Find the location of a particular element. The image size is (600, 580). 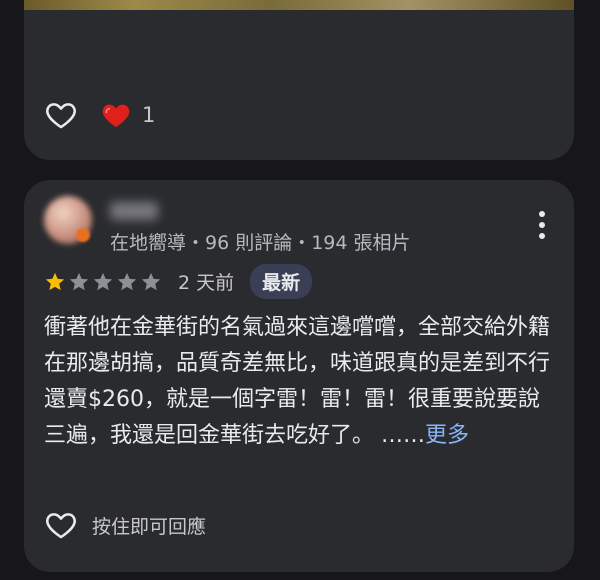

reaction-row: 1 is located at coordinates (99, 115).